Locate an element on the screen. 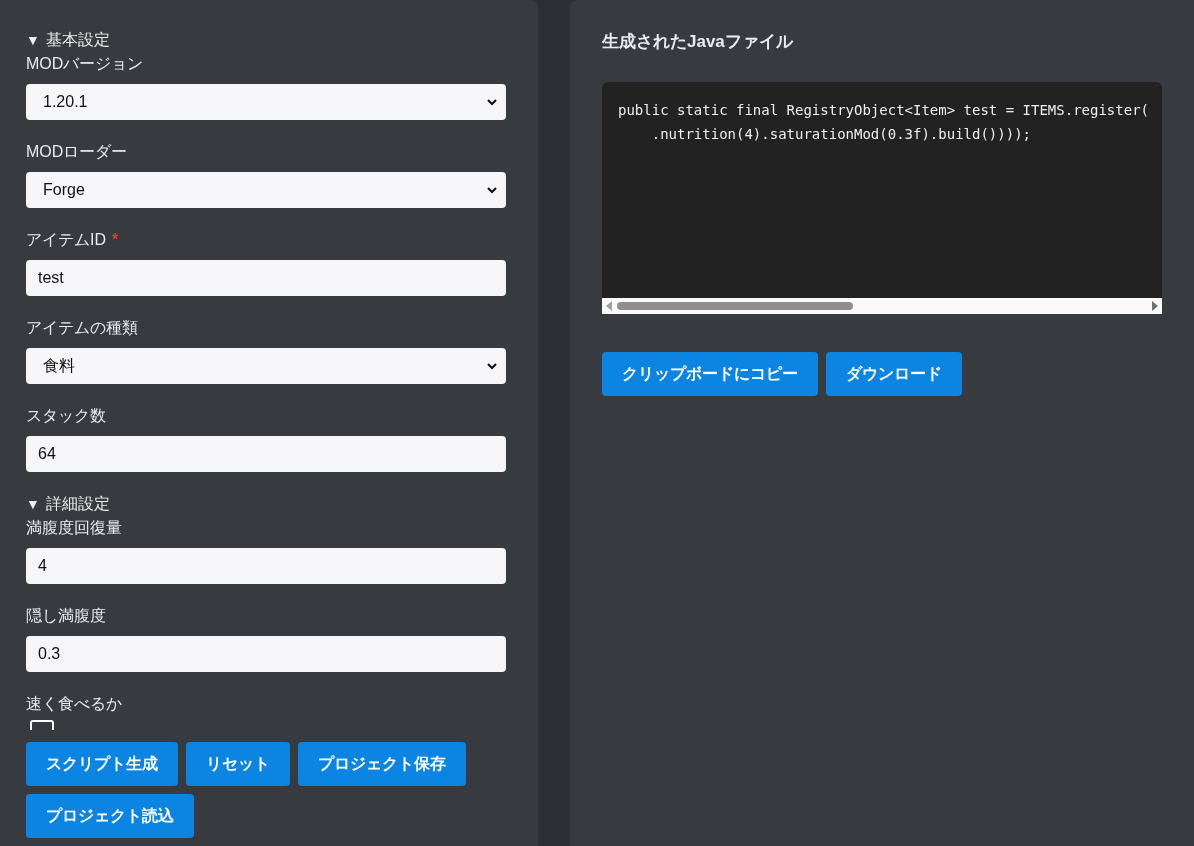 The width and height of the screenshot is (1194, 846). required-mark: * is located at coordinates (115, 240).